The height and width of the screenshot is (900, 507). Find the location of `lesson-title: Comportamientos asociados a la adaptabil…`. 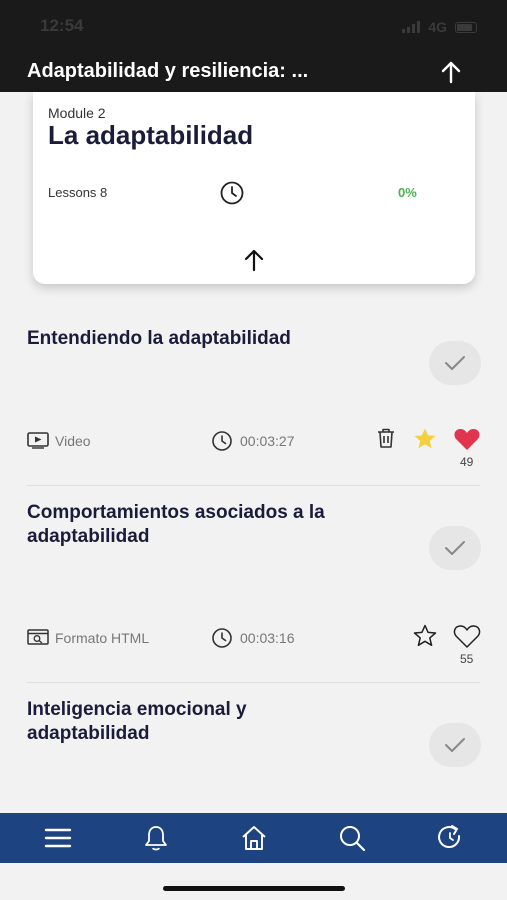

lesson-title: Comportamientos asociados a la adaptabil… is located at coordinates (176, 524).